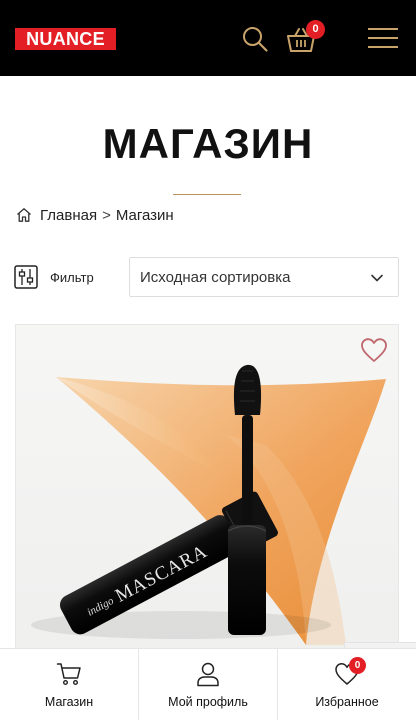 The height and width of the screenshot is (720, 416). I want to click on nav-shop: Магазин, so click(69, 684).